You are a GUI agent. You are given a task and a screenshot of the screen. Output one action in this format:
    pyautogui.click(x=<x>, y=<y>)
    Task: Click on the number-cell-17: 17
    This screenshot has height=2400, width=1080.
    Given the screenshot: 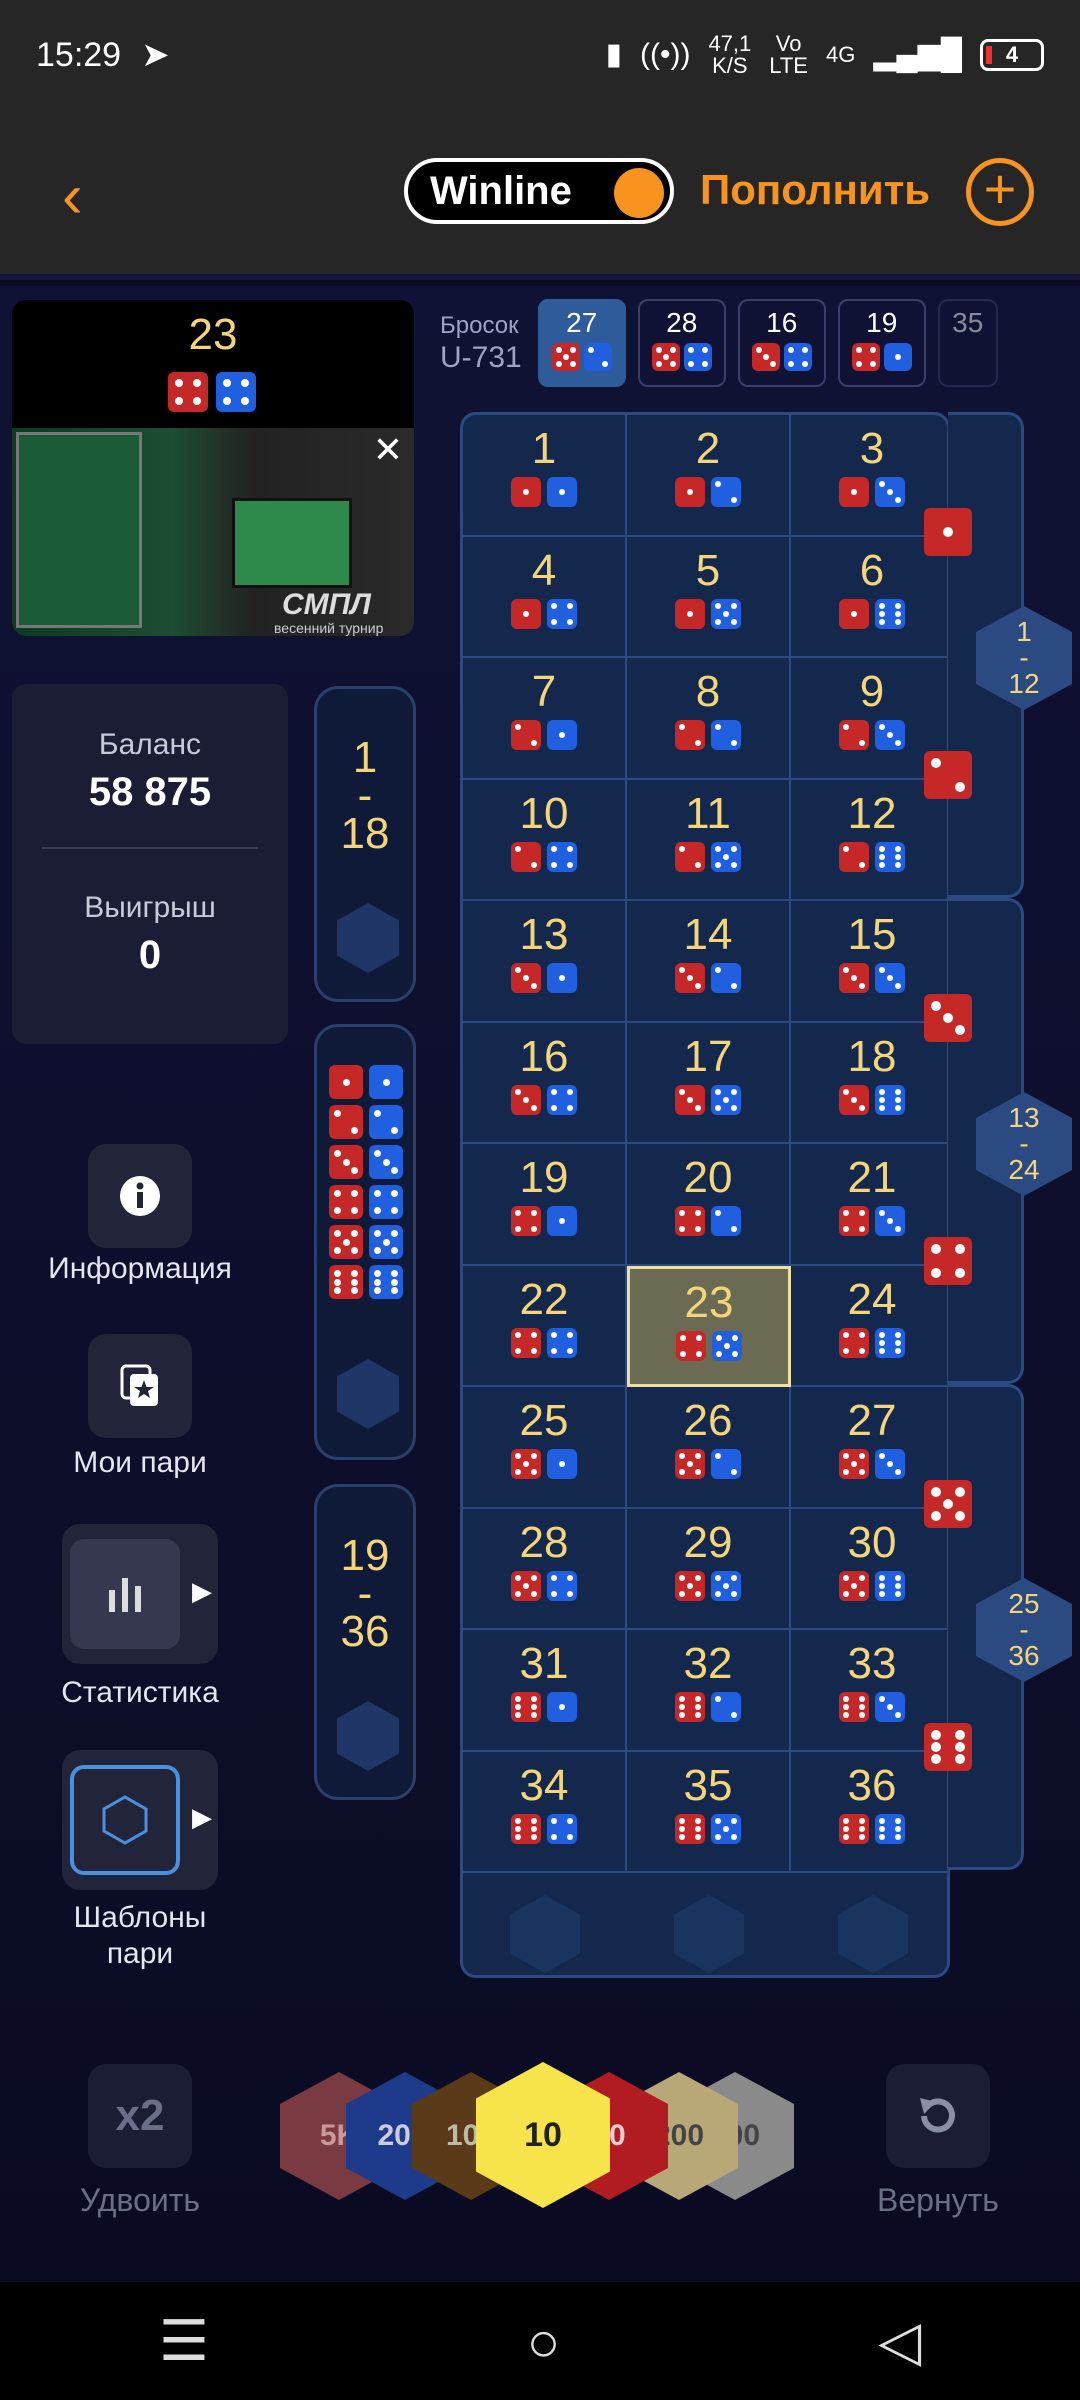 What is the action you would take?
    pyautogui.click(x=709, y=1083)
    